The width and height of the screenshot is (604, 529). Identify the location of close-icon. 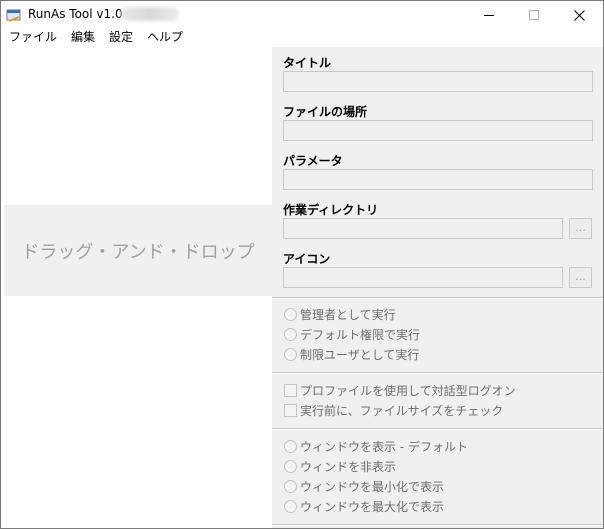
(579, 15).